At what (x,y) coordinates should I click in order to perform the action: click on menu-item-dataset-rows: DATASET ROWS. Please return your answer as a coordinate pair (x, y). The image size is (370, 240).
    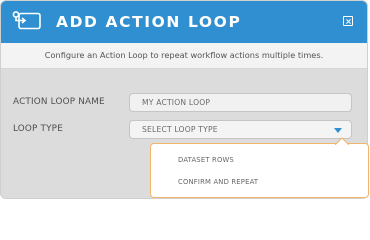
    Looking at the image, I should click on (206, 160).